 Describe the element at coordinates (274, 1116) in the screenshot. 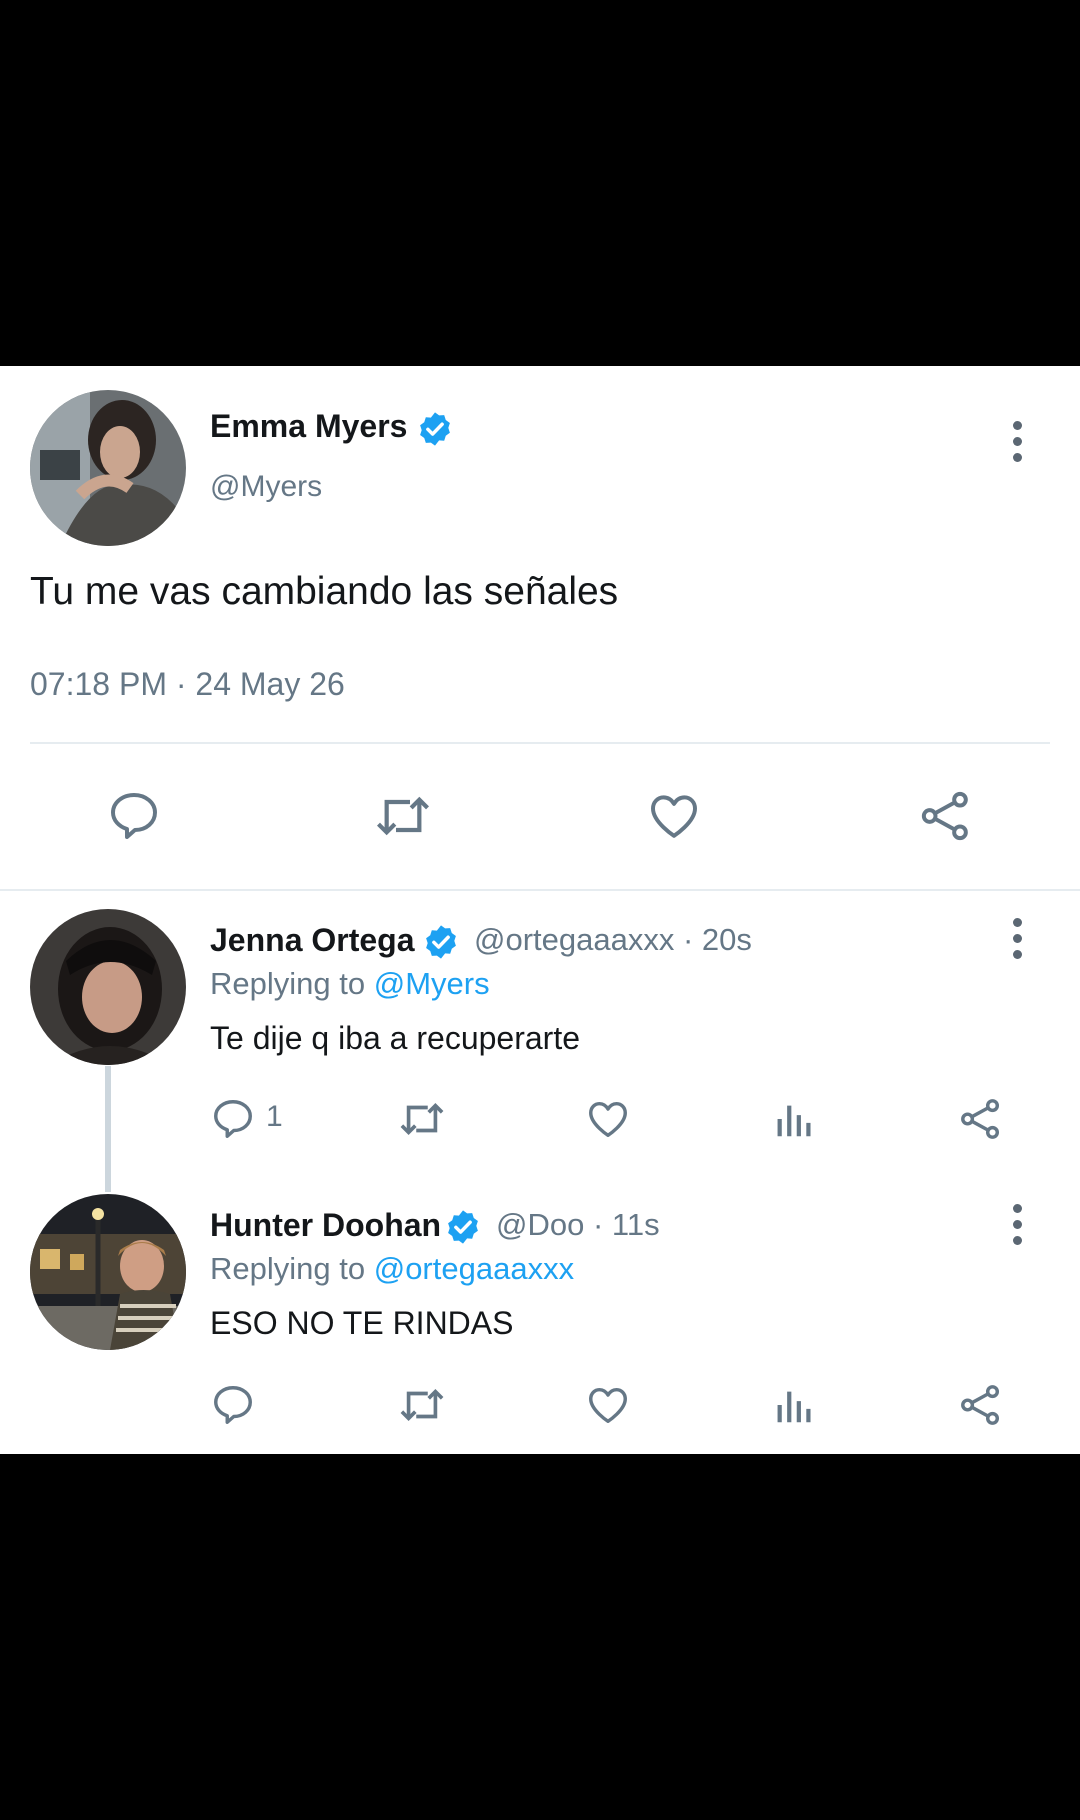

I see `reply-count: 1` at that location.